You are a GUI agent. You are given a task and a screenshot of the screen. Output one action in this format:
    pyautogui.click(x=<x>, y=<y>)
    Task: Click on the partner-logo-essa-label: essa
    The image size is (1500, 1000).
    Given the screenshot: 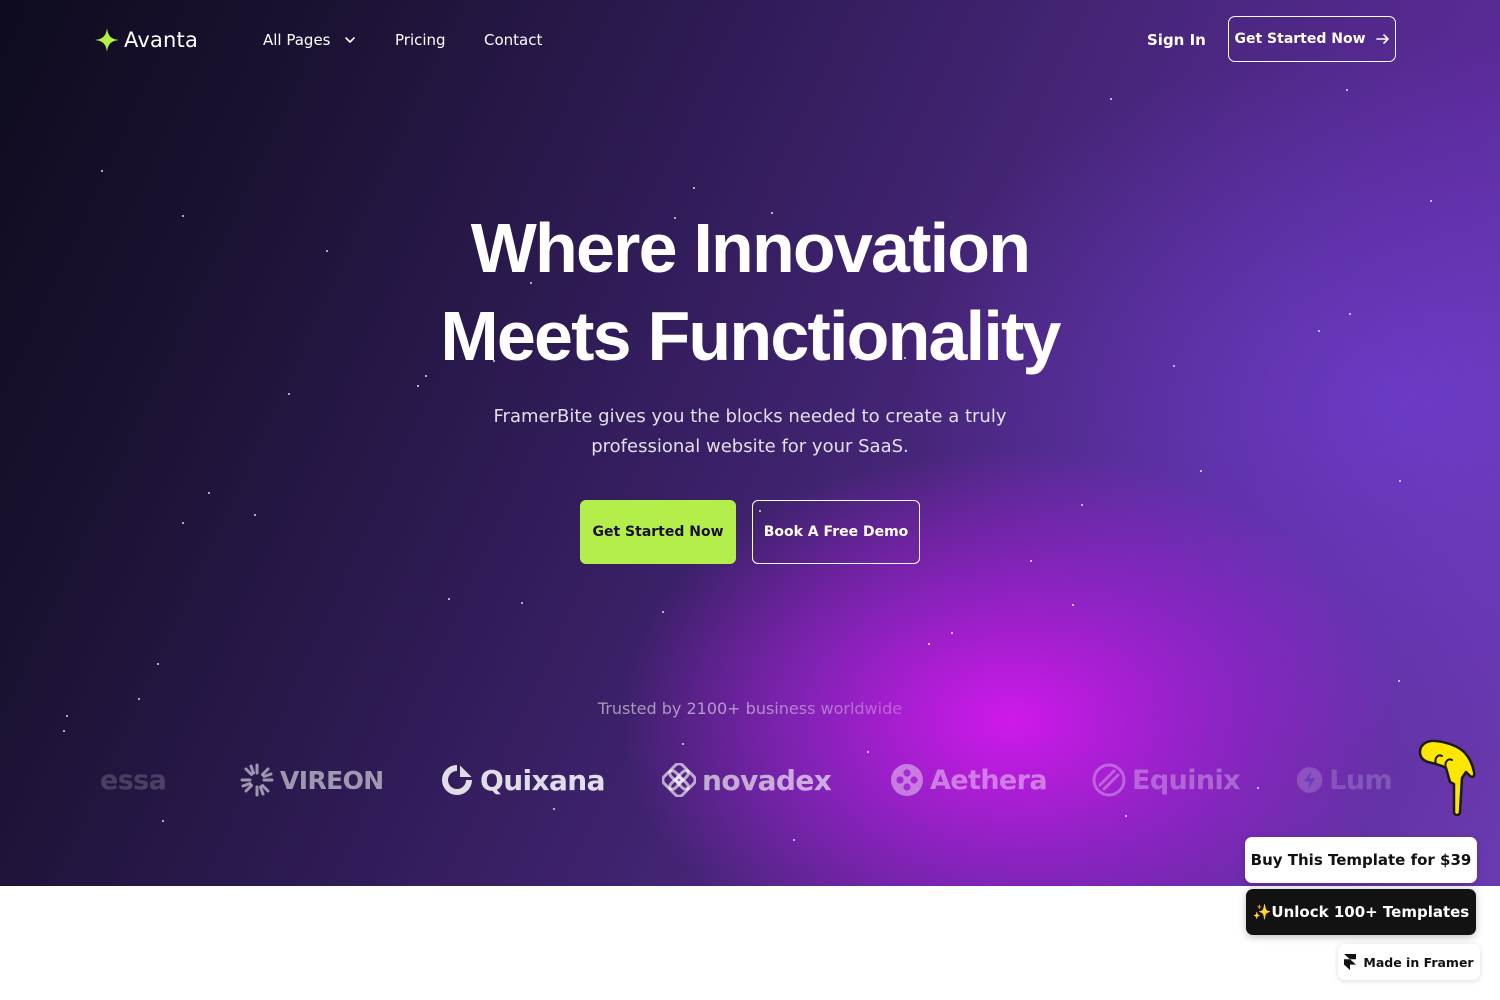 What is the action you would take?
    pyautogui.click(x=133, y=780)
    